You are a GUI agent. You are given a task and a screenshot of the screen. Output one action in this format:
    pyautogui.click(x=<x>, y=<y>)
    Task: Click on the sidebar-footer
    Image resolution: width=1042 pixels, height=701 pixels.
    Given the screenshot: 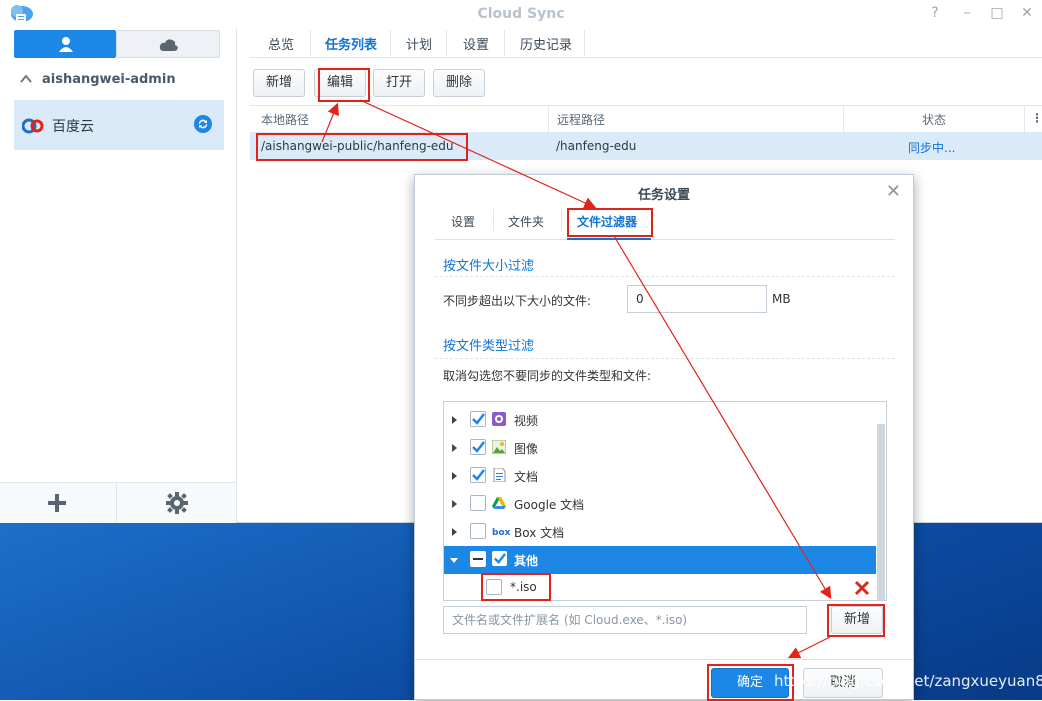 What is the action you would take?
    pyautogui.click(x=118, y=502)
    